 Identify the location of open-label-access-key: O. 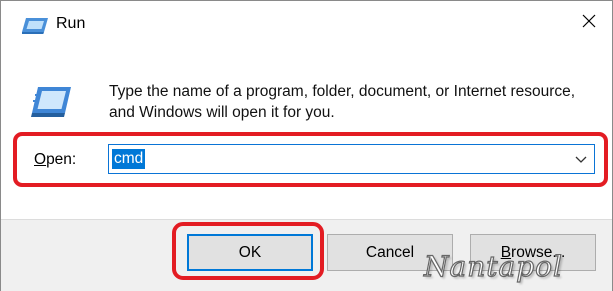
(40, 159).